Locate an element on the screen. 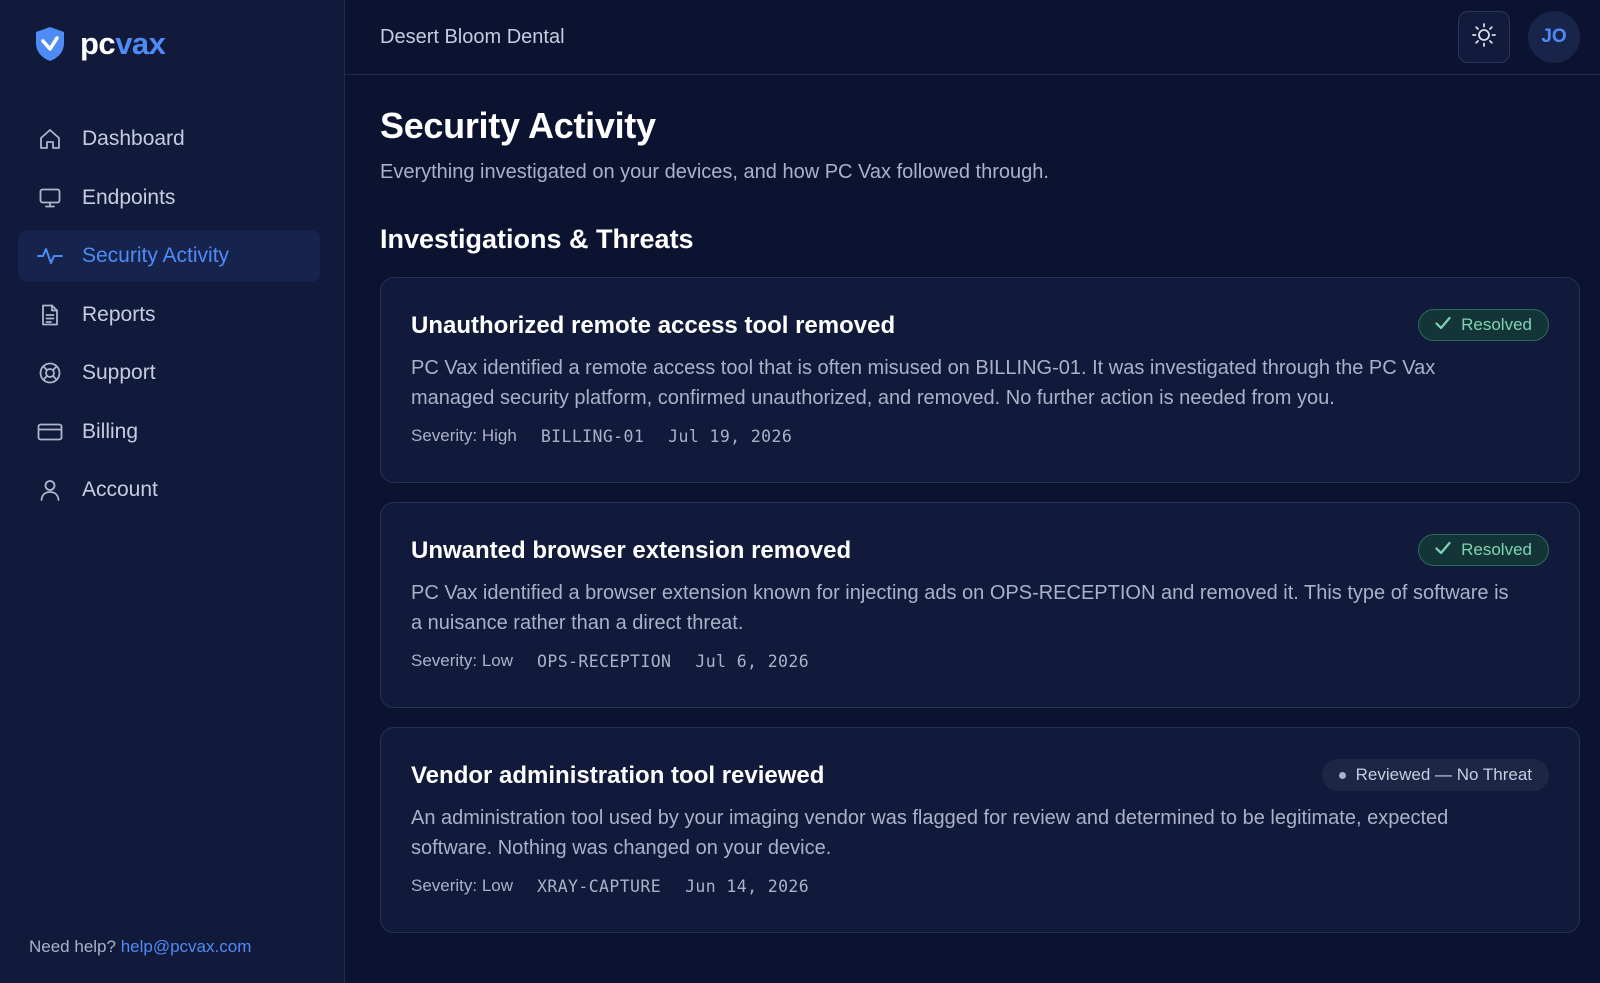  sidebar-item-endpoints: Endpoints is located at coordinates (169, 198).